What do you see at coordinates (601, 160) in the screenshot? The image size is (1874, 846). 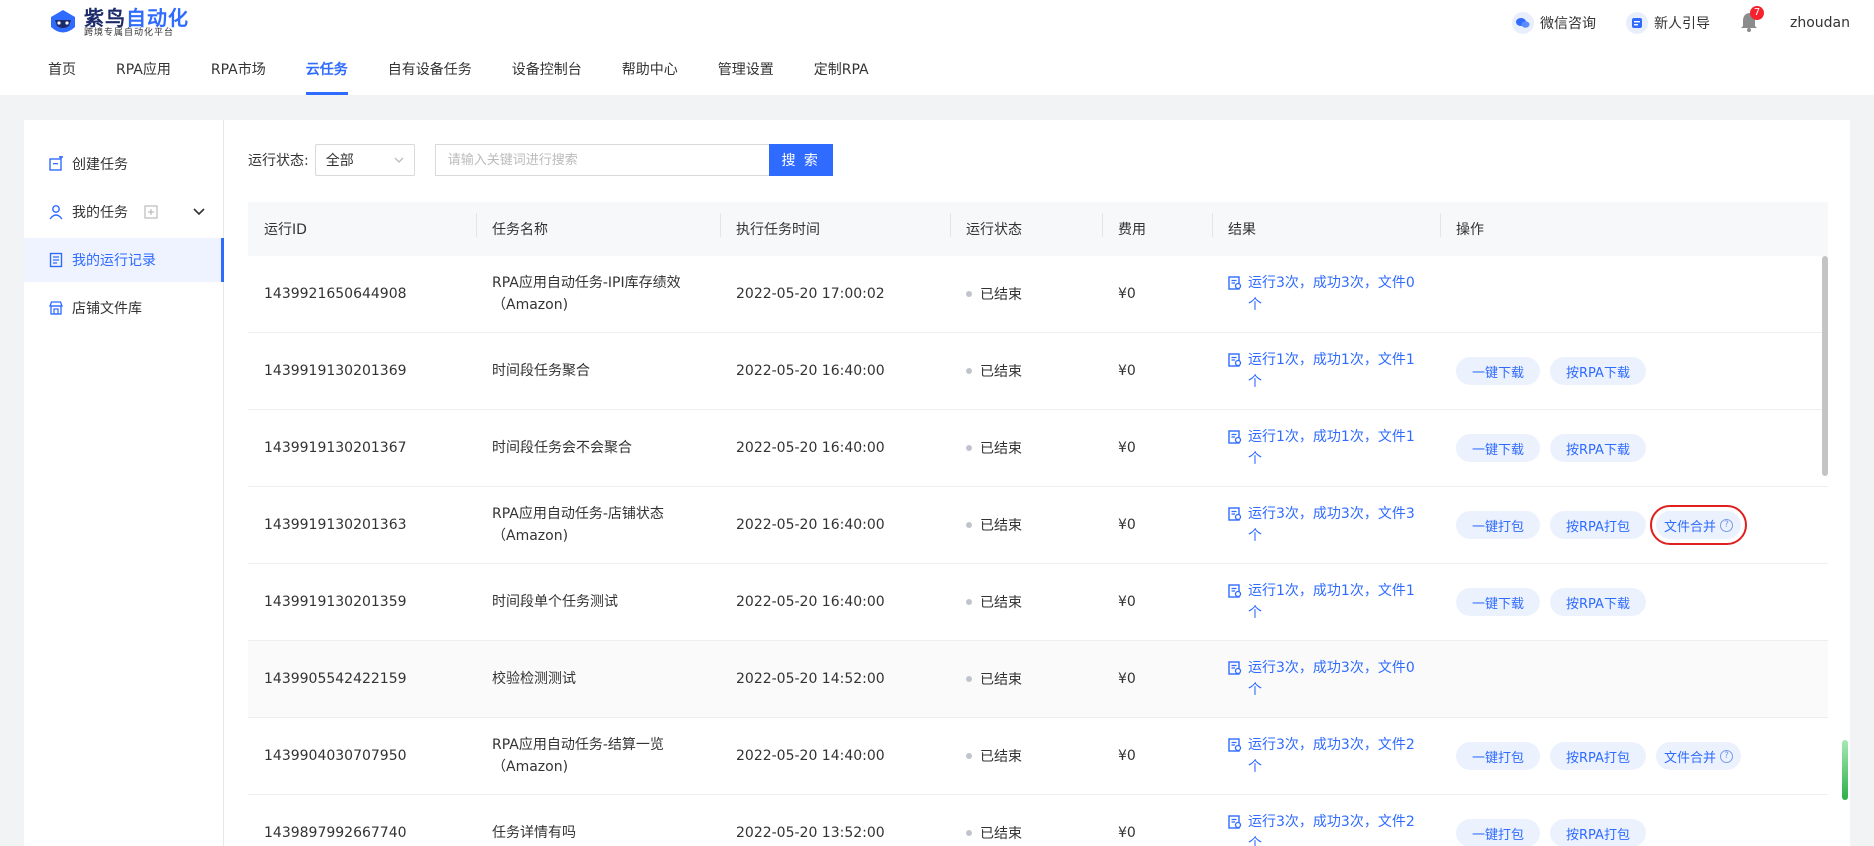 I see `search-input` at bounding box center [601, 160].